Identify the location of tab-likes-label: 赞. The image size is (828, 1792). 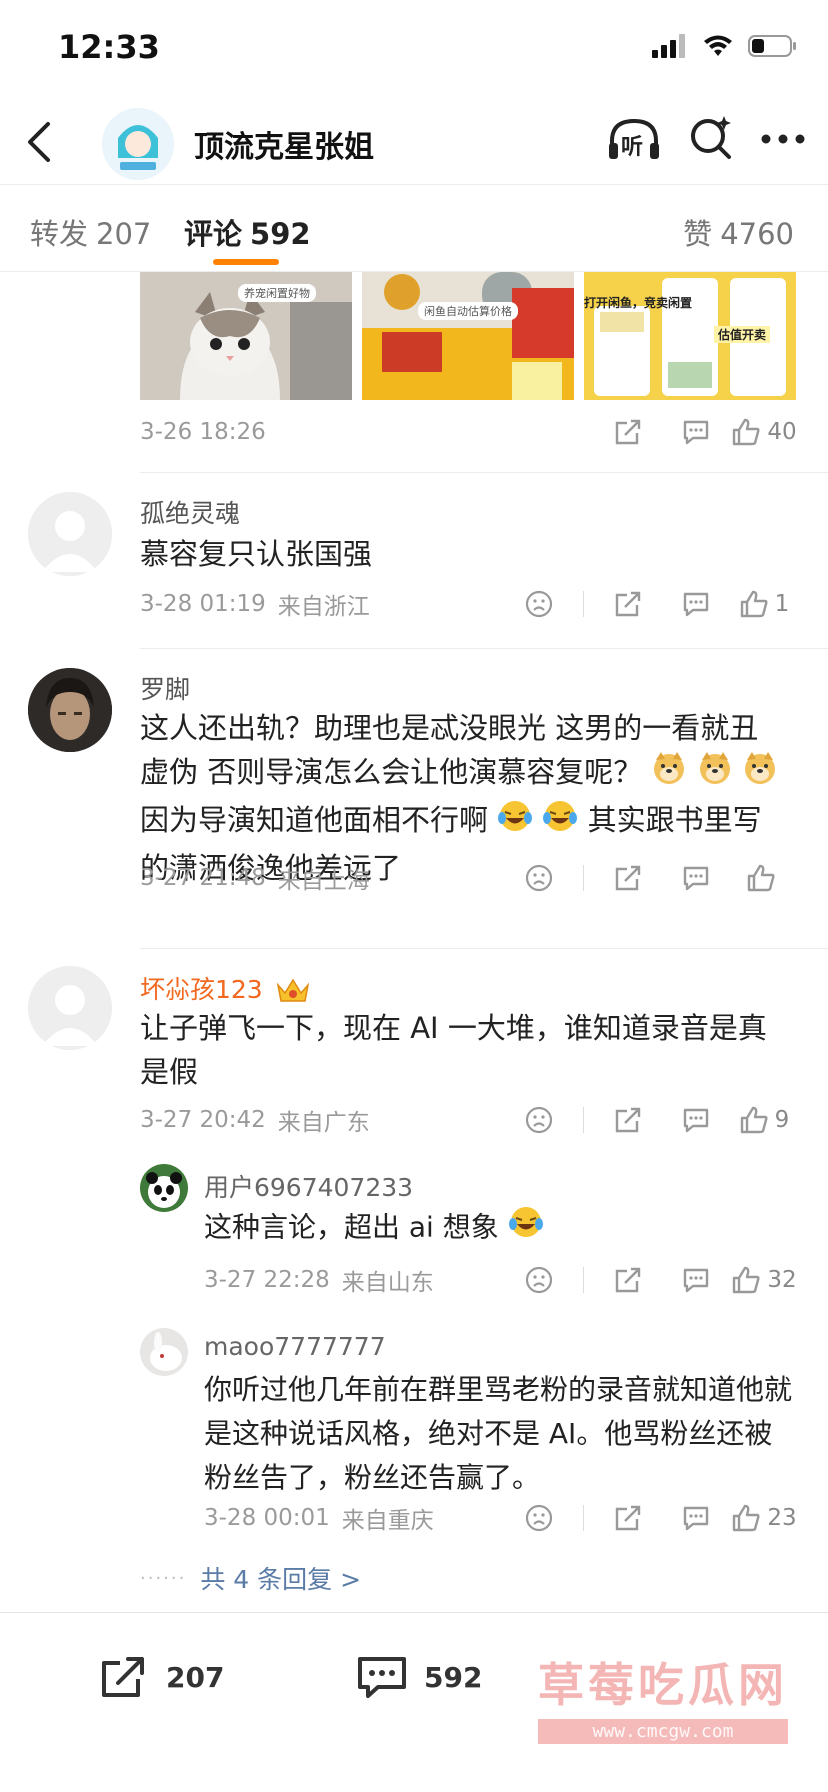
(698, 234).